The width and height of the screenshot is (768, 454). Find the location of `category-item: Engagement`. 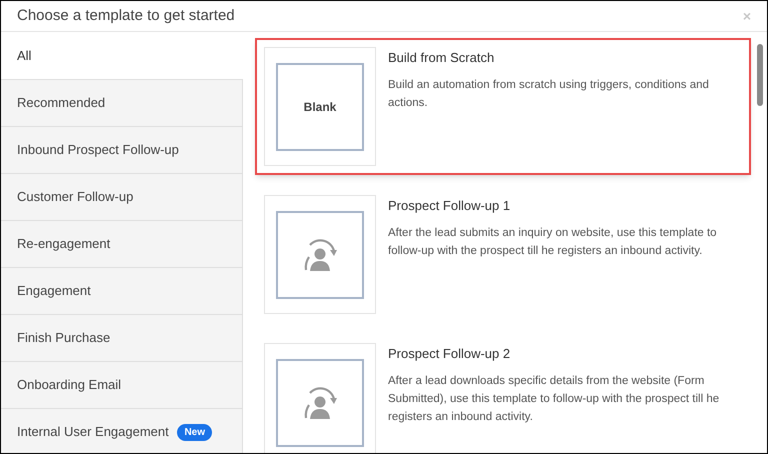

category-item: Engagement is located at coordinates (122, 290).